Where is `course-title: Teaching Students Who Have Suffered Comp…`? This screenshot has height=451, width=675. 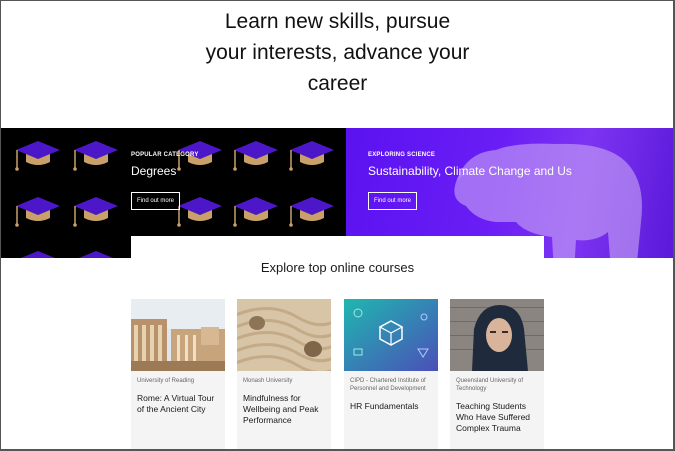
course-title: Teaching Students Who Have Suffered Comp… is located at coordinates (497, 417).